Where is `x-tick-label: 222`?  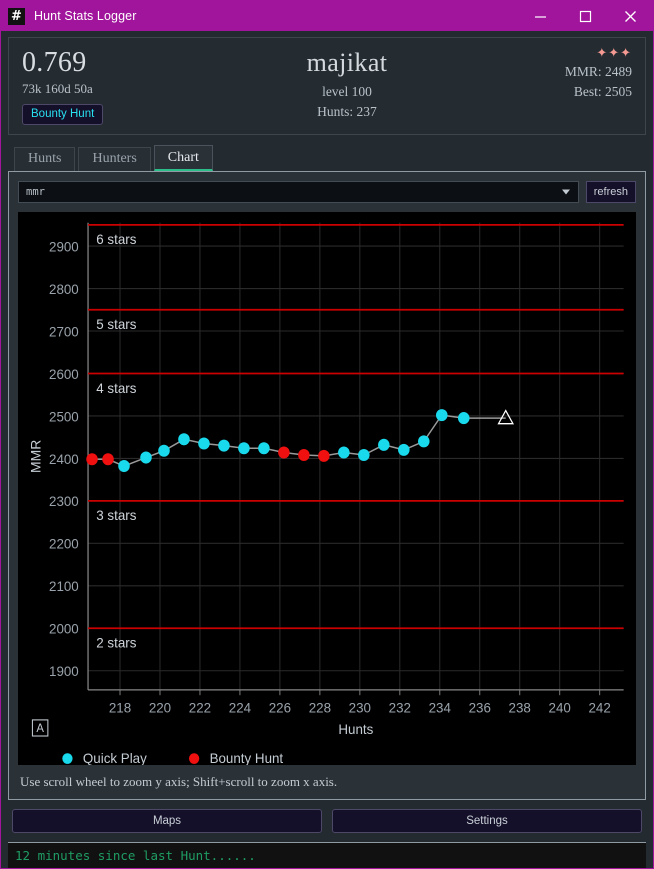
x-tick-label: 222 is located at coordinates (200, 707).